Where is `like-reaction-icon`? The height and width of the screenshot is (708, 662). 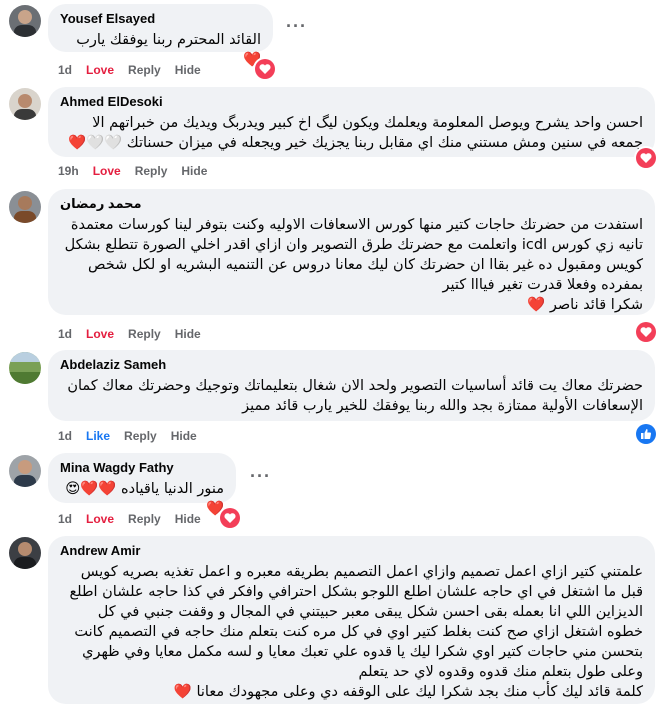 like-reaction-icon is located at coordinates (646, 434).